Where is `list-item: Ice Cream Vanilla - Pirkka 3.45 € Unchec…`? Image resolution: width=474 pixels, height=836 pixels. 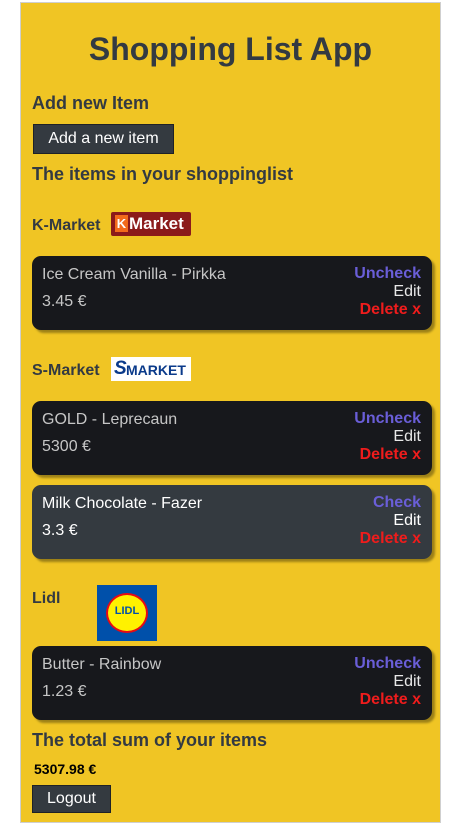
list-item: Ice Cream Vanilla - Pirkka 3.45 € Unchec… is located at coordinates (232, 293).